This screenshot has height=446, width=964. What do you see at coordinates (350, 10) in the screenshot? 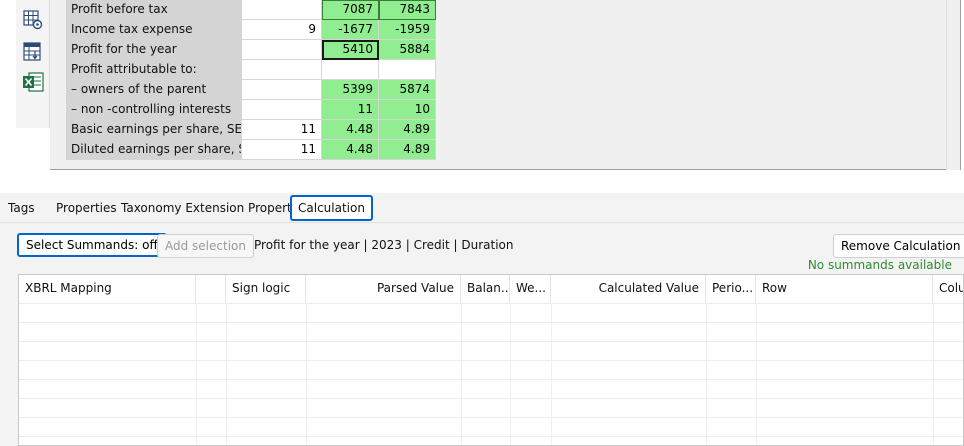
I see `value-cell: 7087` at bounding box center [350, 10].